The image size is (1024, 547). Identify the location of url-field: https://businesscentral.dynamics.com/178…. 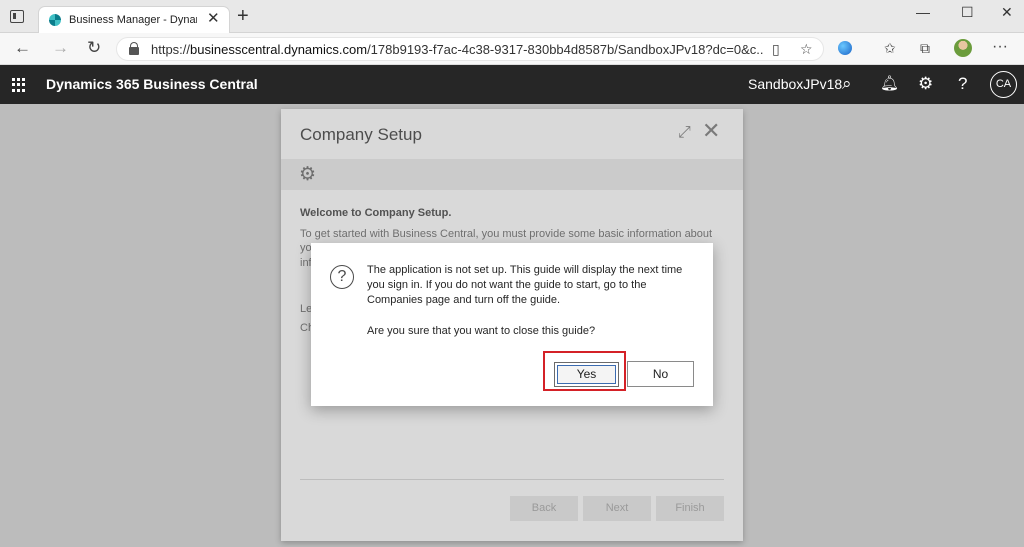
(470, 49).